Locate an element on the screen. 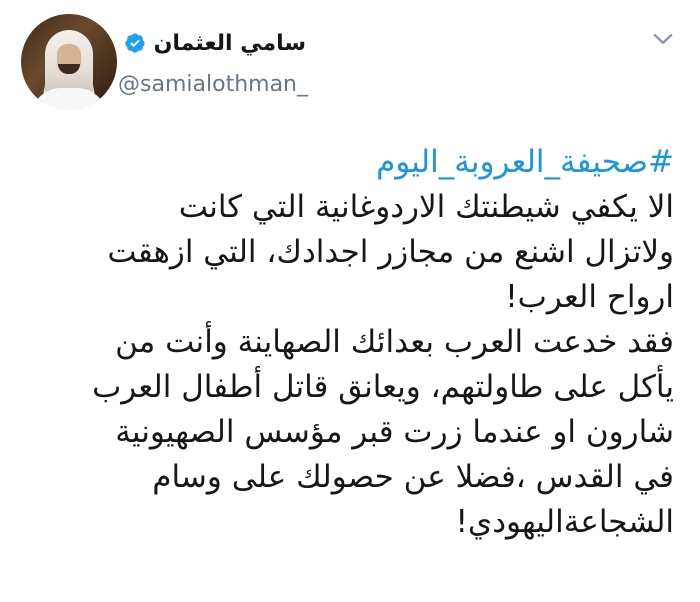 The image size is (700, 602). author-display-name: سامي العثمان is located at coordinates (230, 43).